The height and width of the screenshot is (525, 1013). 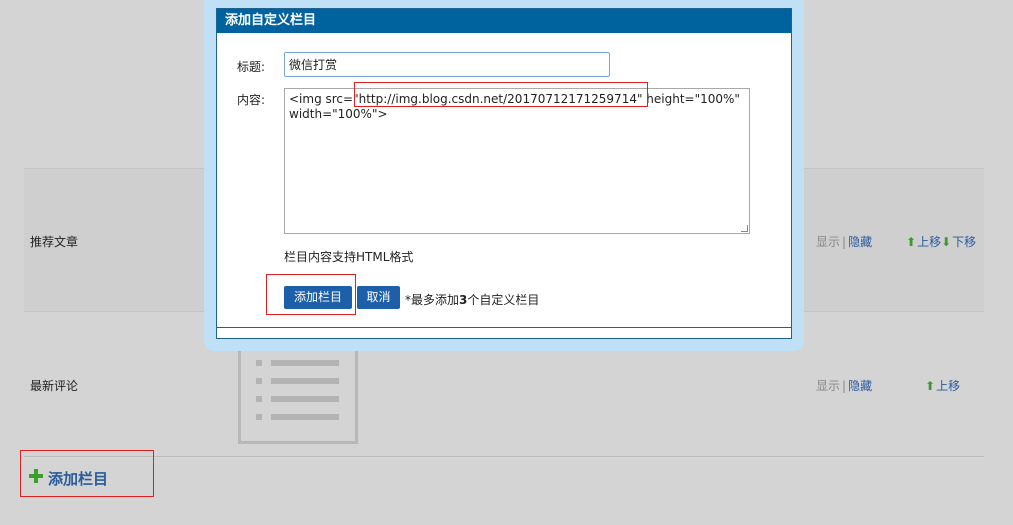 I want to click on column-title: 最新评论, so click(x=54, y=386).